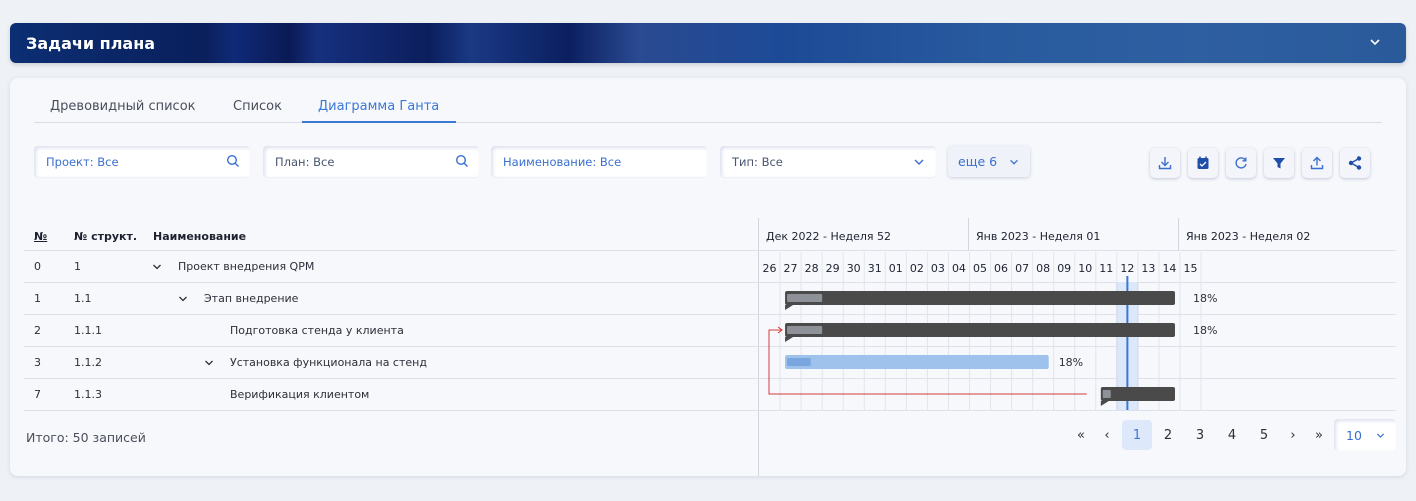 This screenshot has height=501, width=1416. I want to click on page-size-select: 10, so click(1365, 435).